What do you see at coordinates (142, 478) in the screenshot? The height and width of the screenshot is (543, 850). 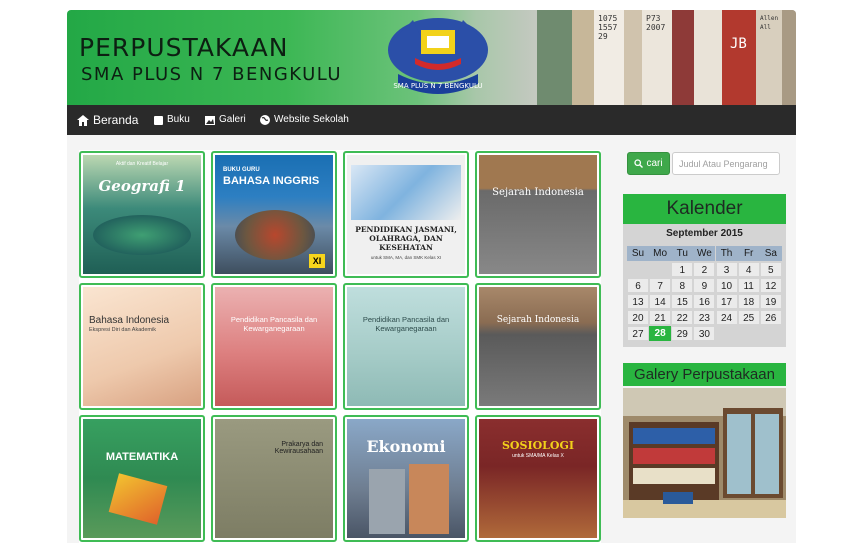 I see `book-card: MATEMATIKA` at bounding box center [142, 478].